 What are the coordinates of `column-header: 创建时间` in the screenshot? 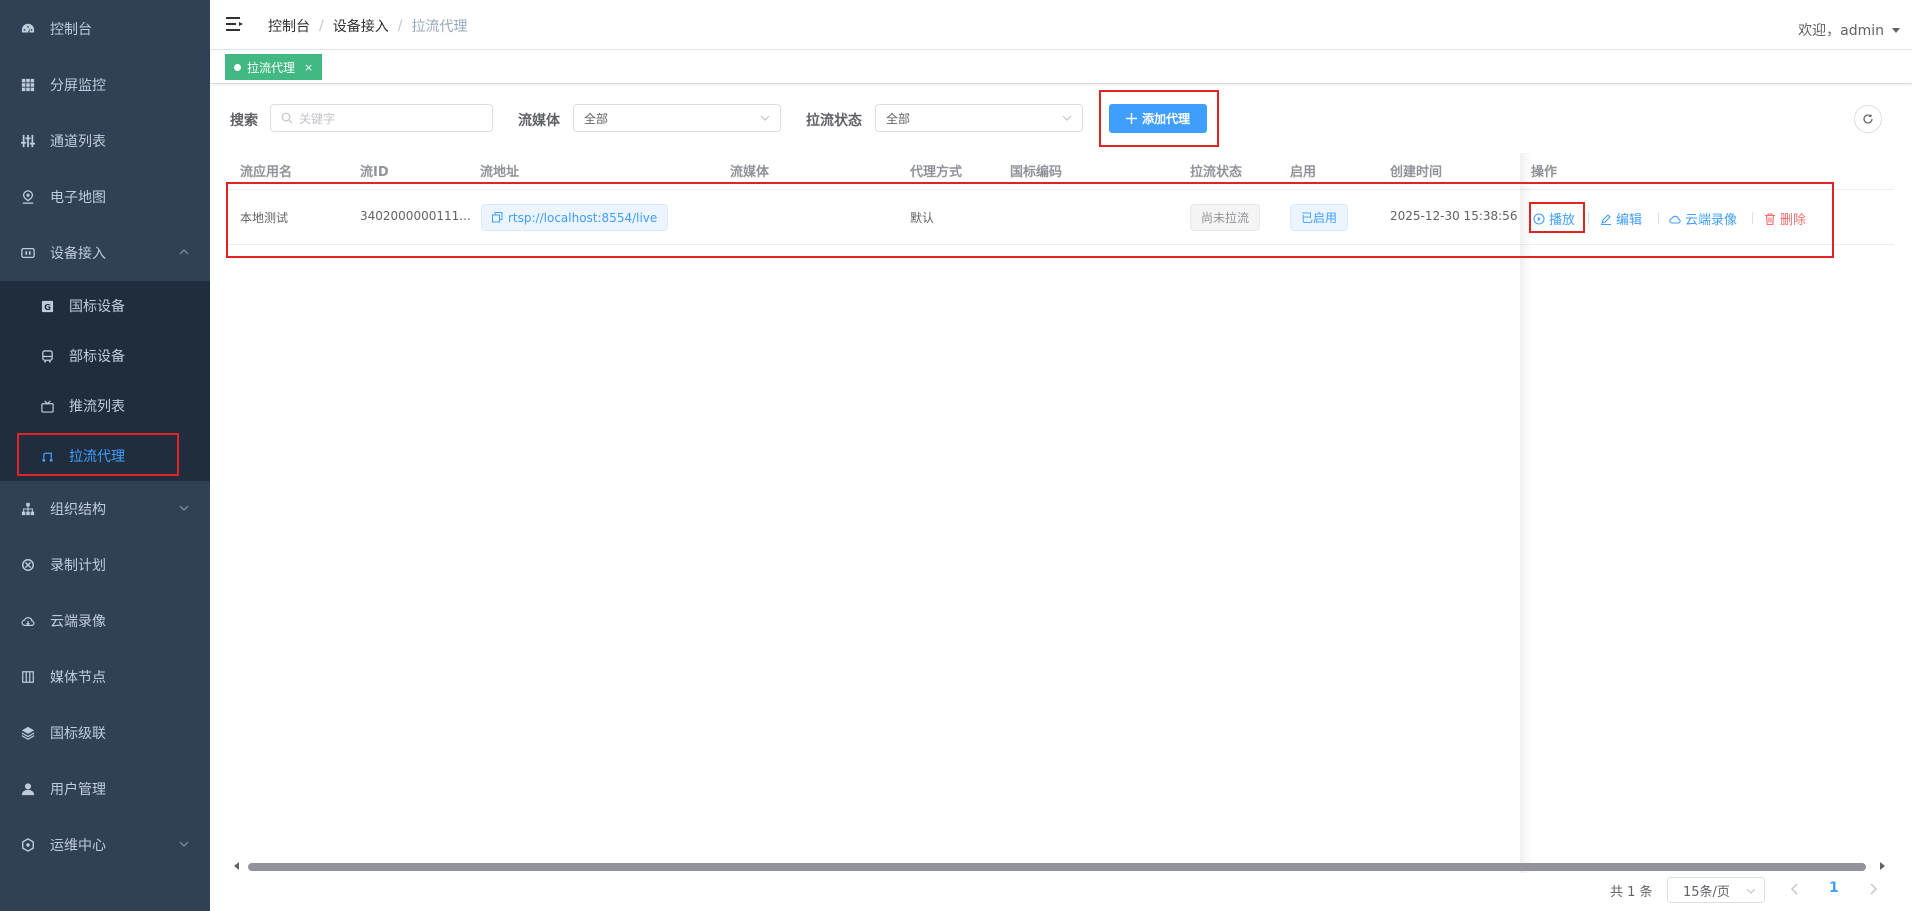 It's located at (1416, 172).